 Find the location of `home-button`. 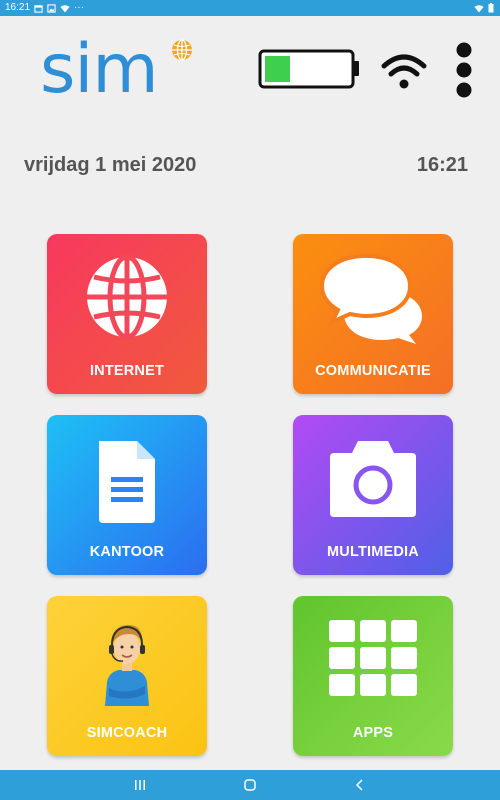

home-button is located at coordinates (250, 785).